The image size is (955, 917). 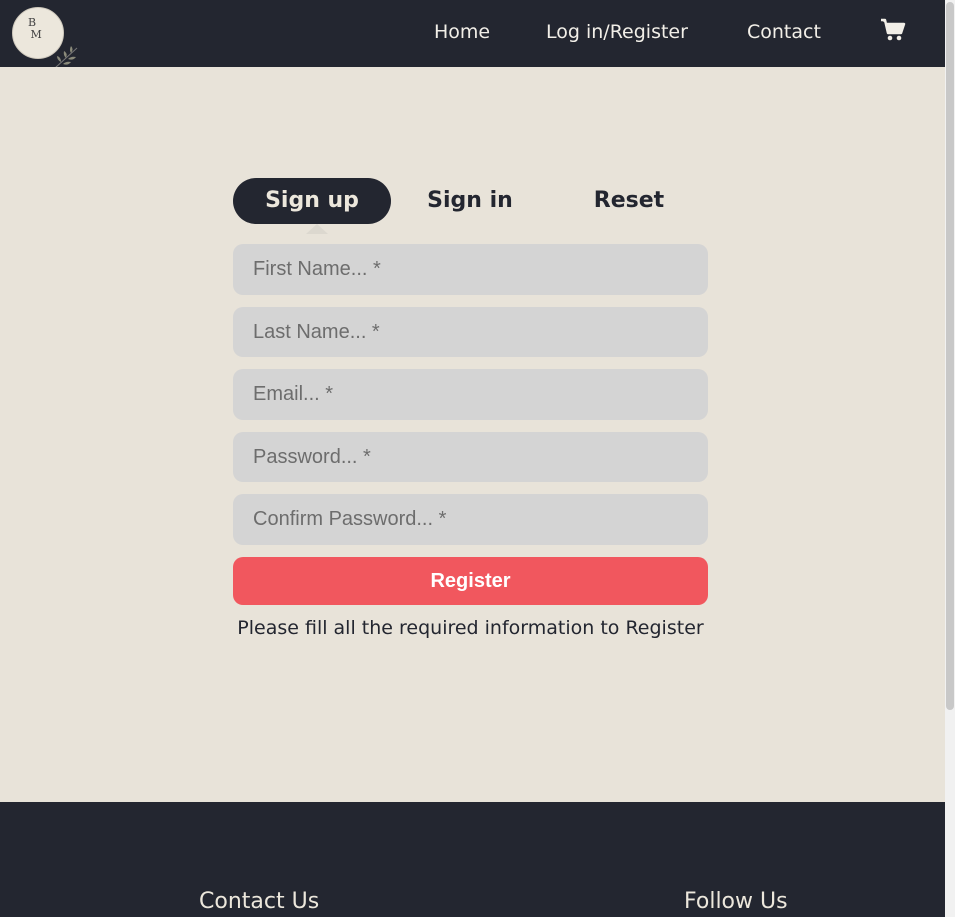 I want to click on shopping-cart-icon, so click(x=893, y=30).